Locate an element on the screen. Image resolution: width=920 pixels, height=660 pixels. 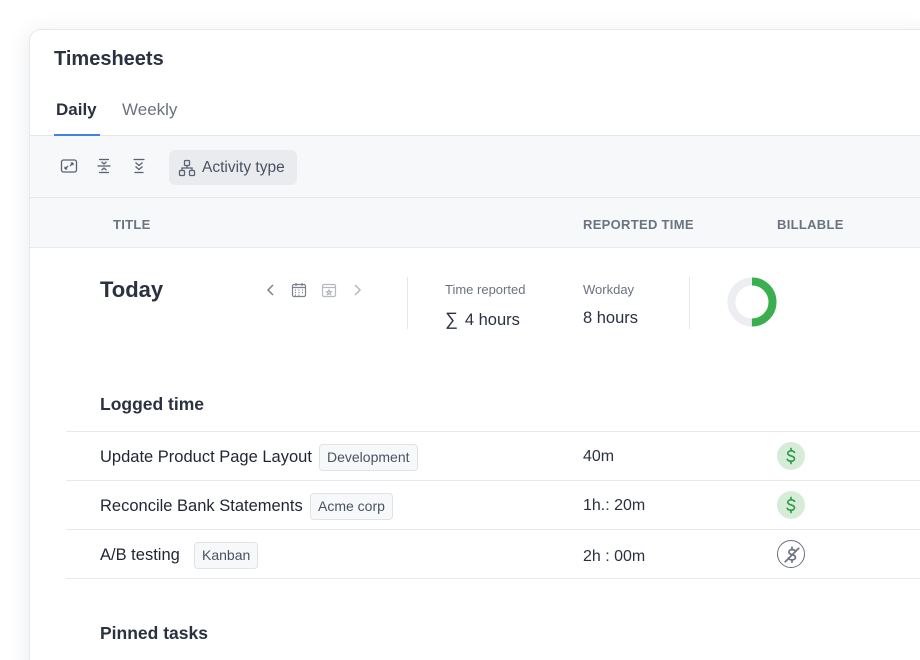
collapse-rows-icon is located at coordinates (104, 166).